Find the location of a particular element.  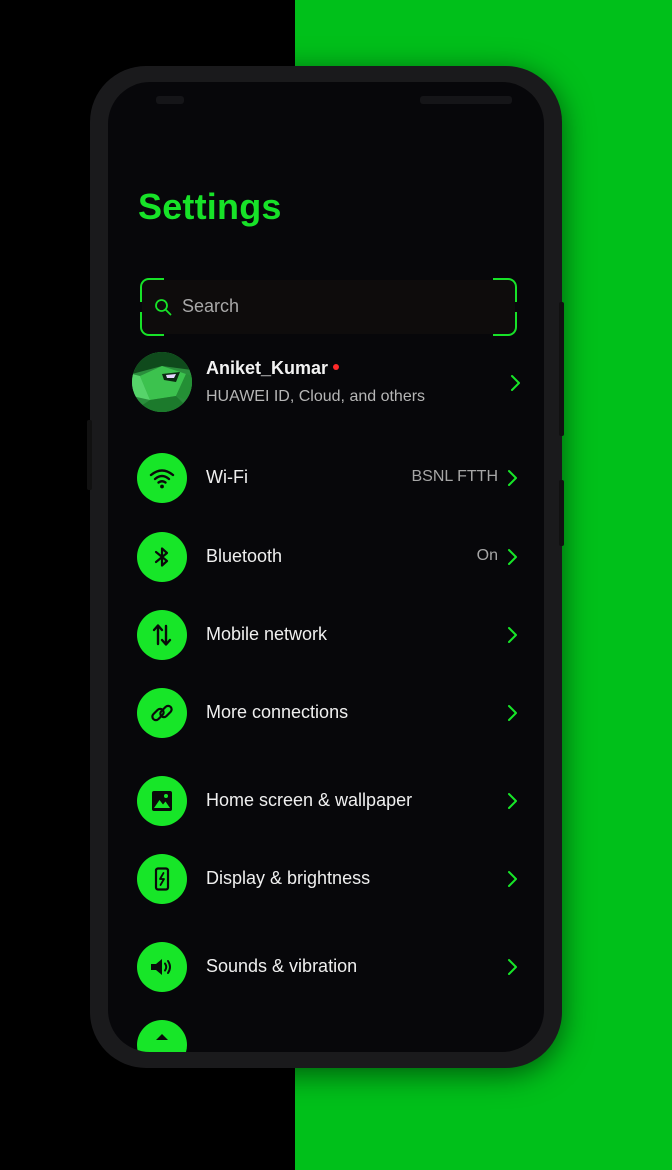

side-button-left is located at coordinates (89, 455).